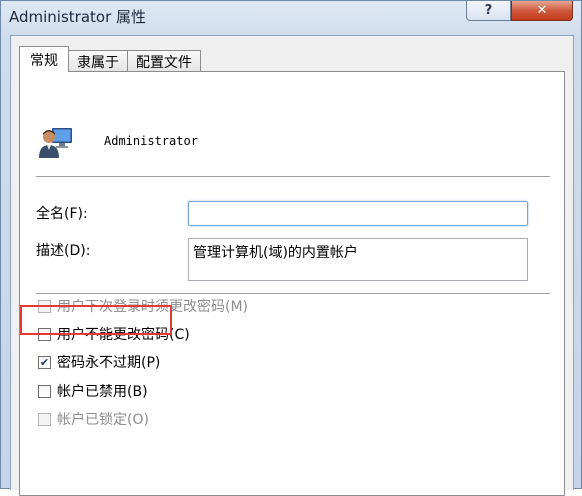  I want to click on checkbox-cannot-change-password: 用户不能更改密码(C), so click(114, 334).